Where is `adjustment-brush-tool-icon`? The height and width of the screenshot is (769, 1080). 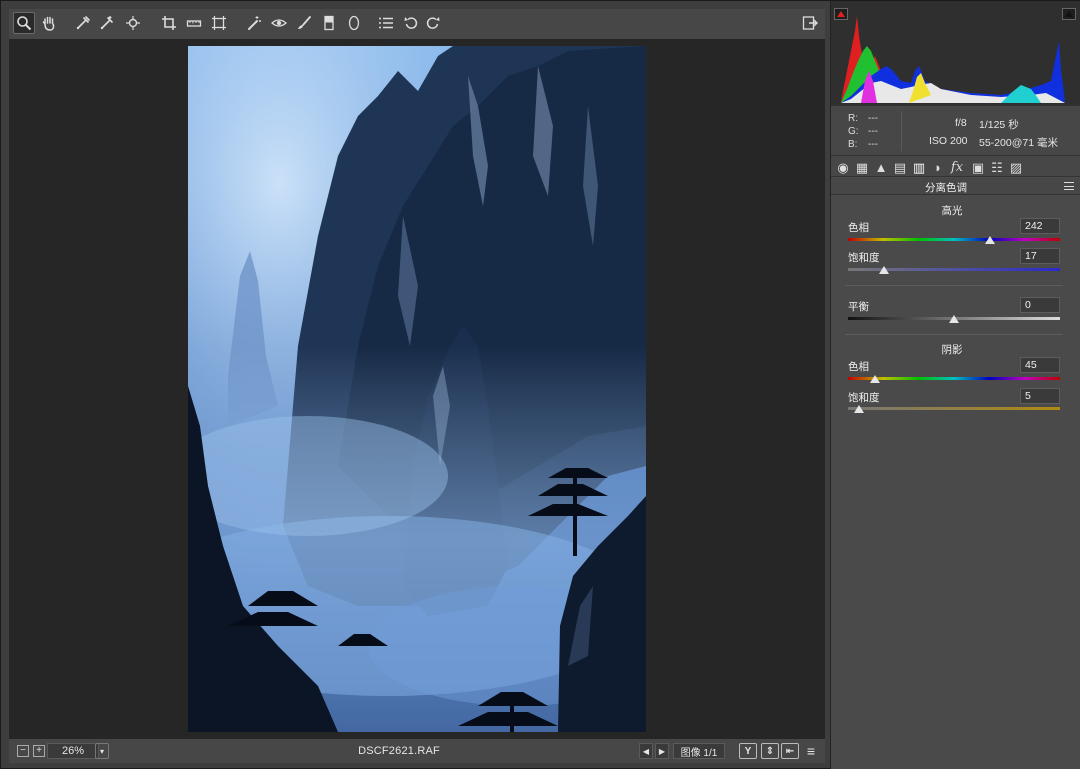 adjustment-brush-tool-icon is located at coordinates (304, 23).